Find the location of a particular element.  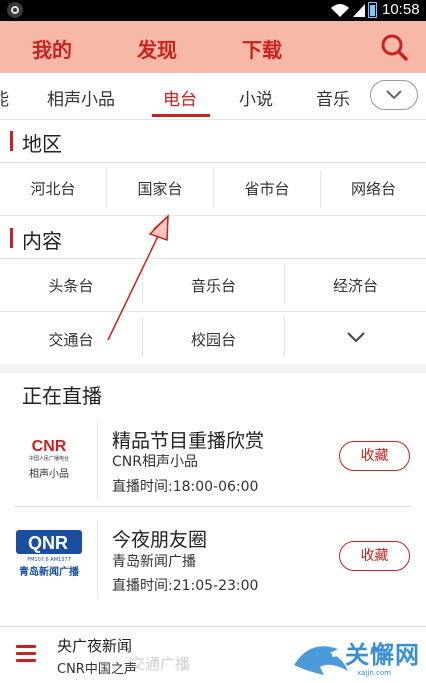

section-gap is located at coordinates (213, 368).